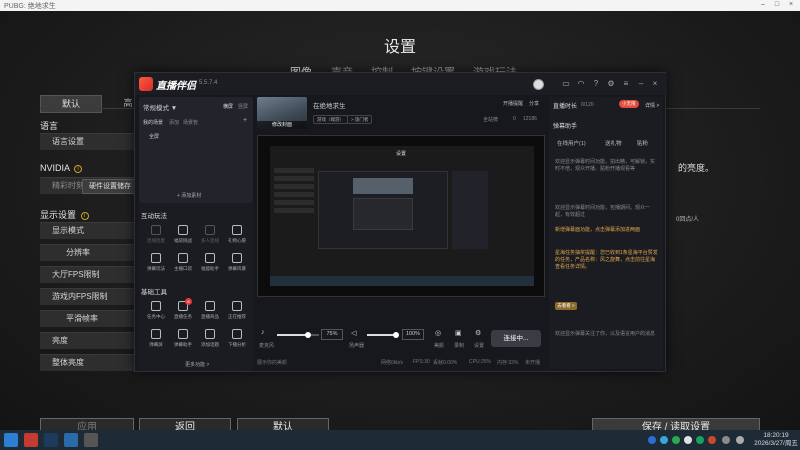  What do you see at coordinates (596, 84) in the screenshot?
I see `help-icon: ?` at bounding box center [596, 84].